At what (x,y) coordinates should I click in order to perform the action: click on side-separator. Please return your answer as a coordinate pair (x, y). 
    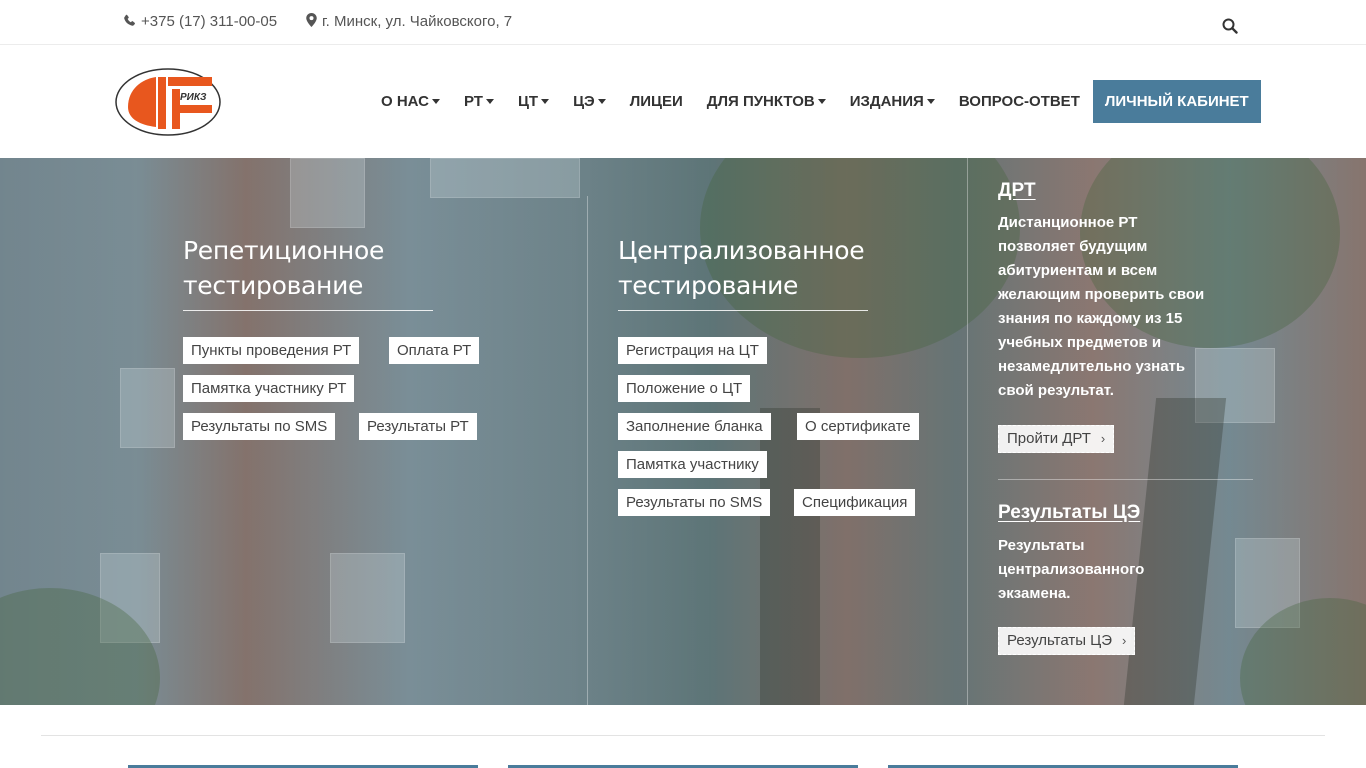
    Looking at the image, I should click on (1125, 479).